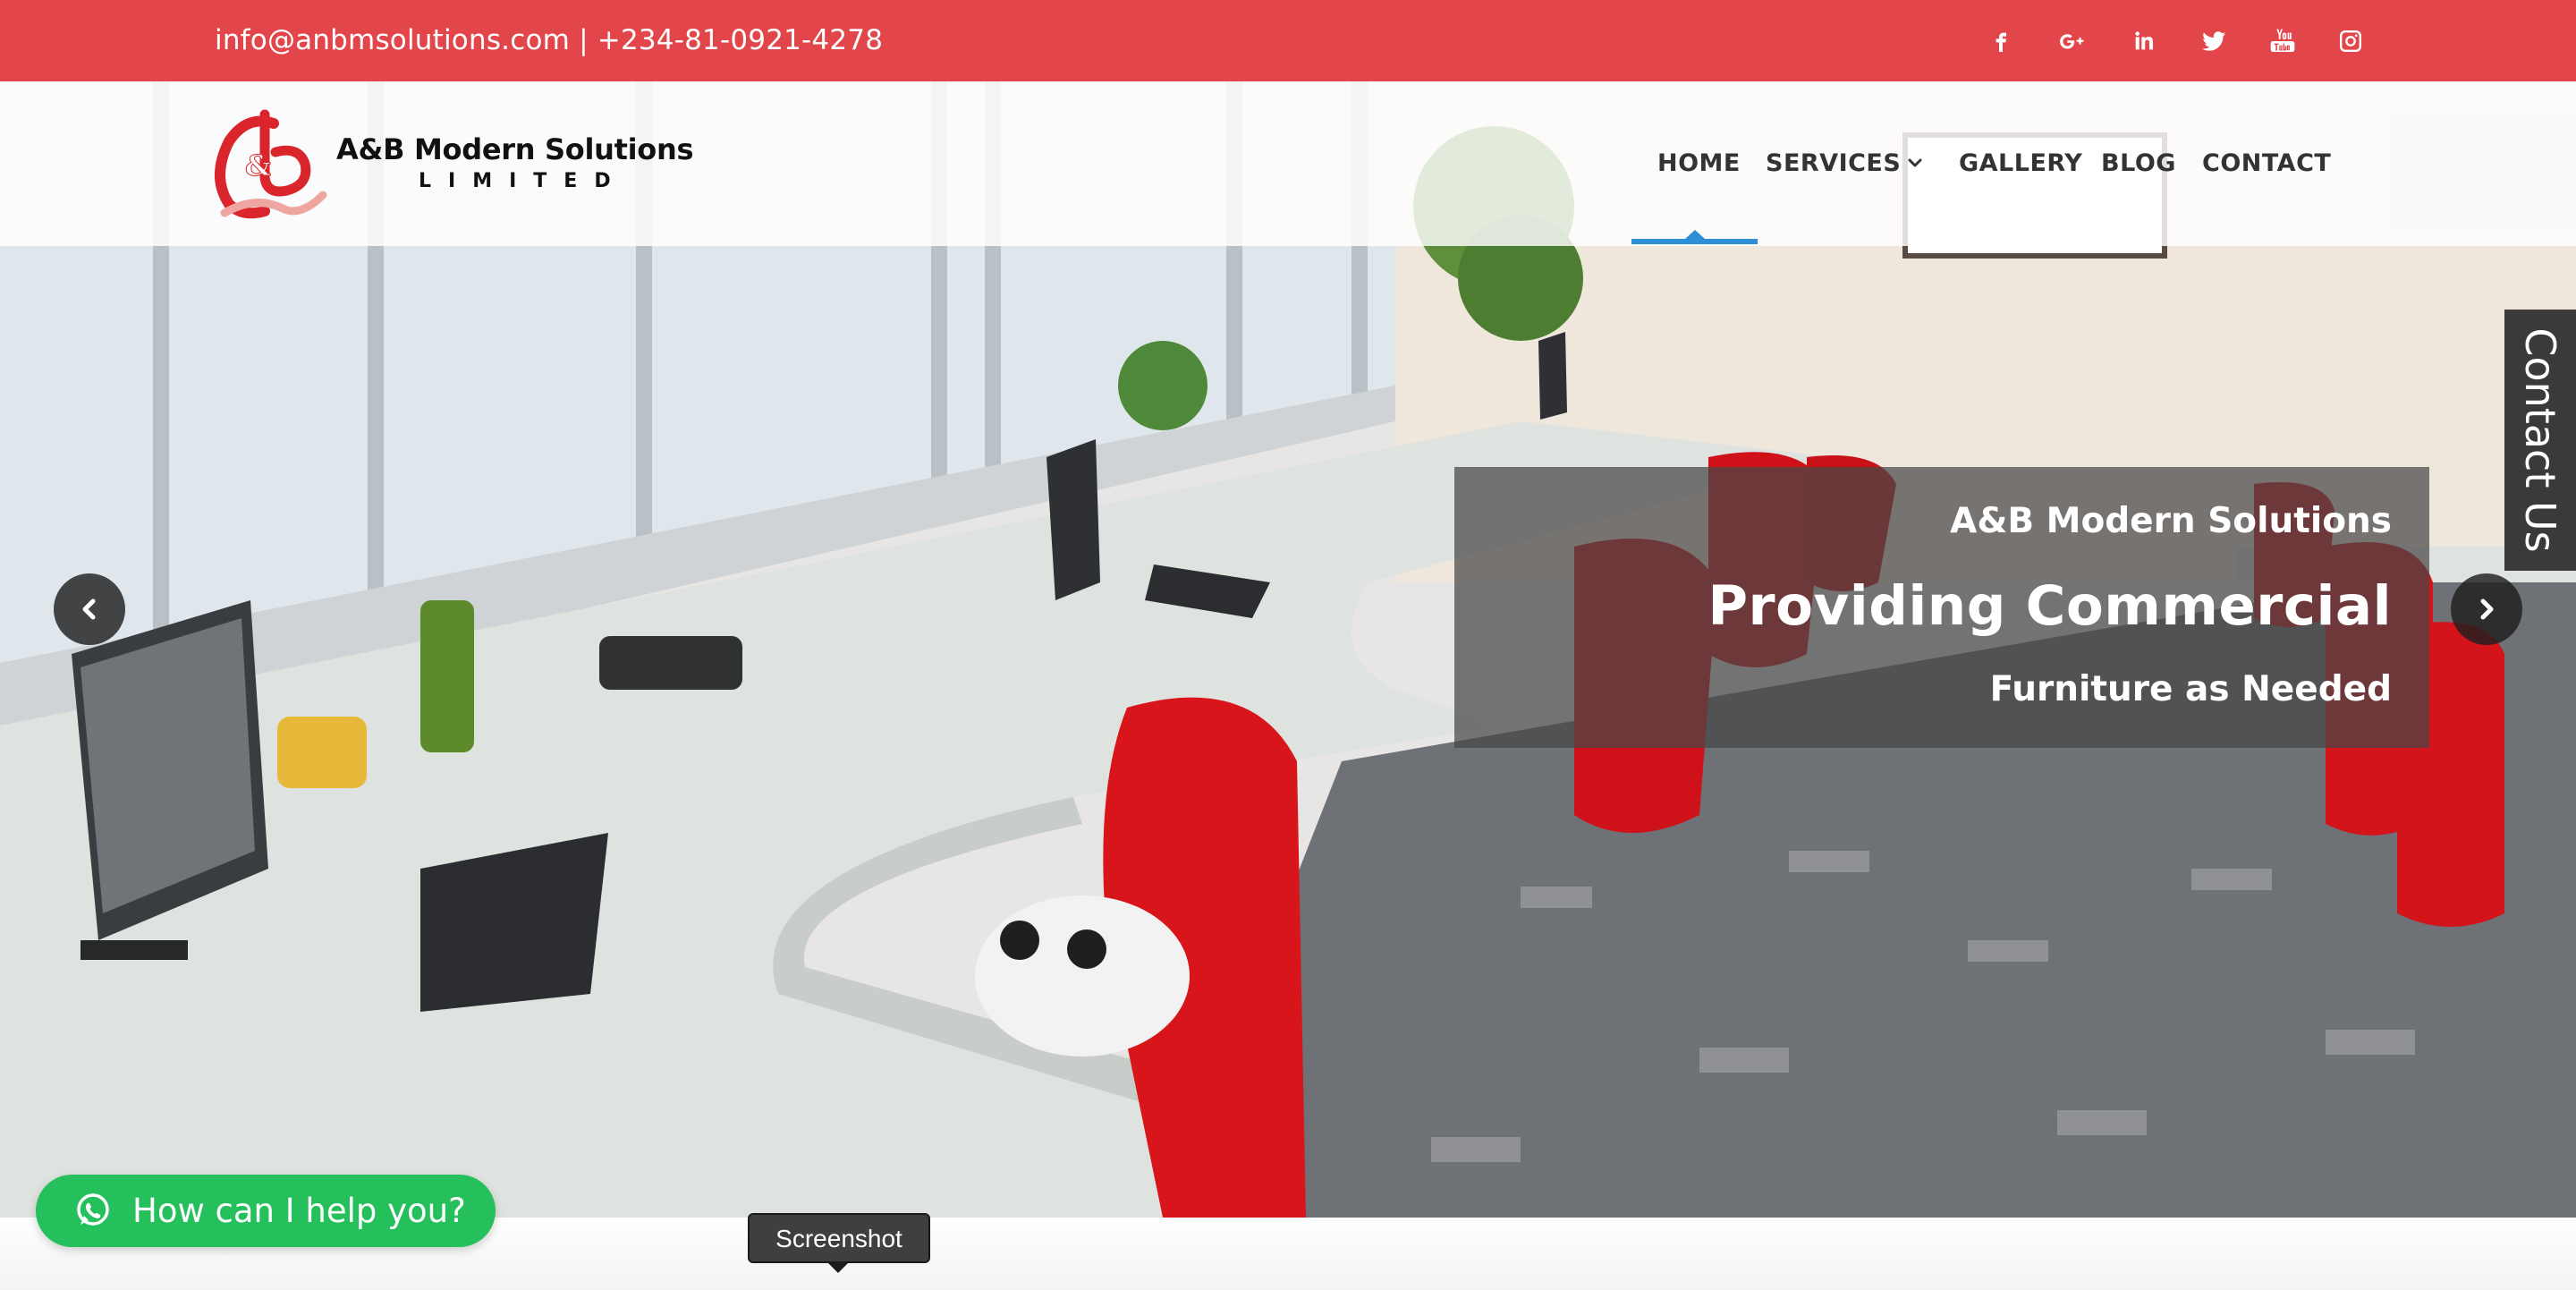  I want to click on caption-line-3: Furniture as Needed, so click(2190, 689).